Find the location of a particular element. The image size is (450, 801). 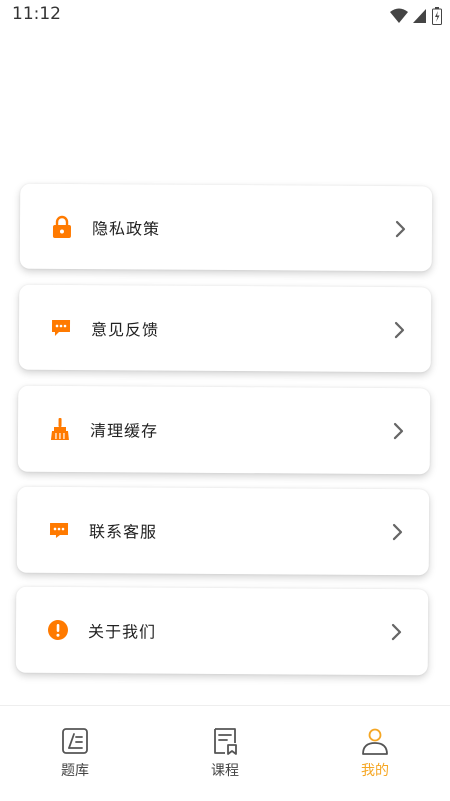

tab-label: 题库 is located at coordinates (75, 771).